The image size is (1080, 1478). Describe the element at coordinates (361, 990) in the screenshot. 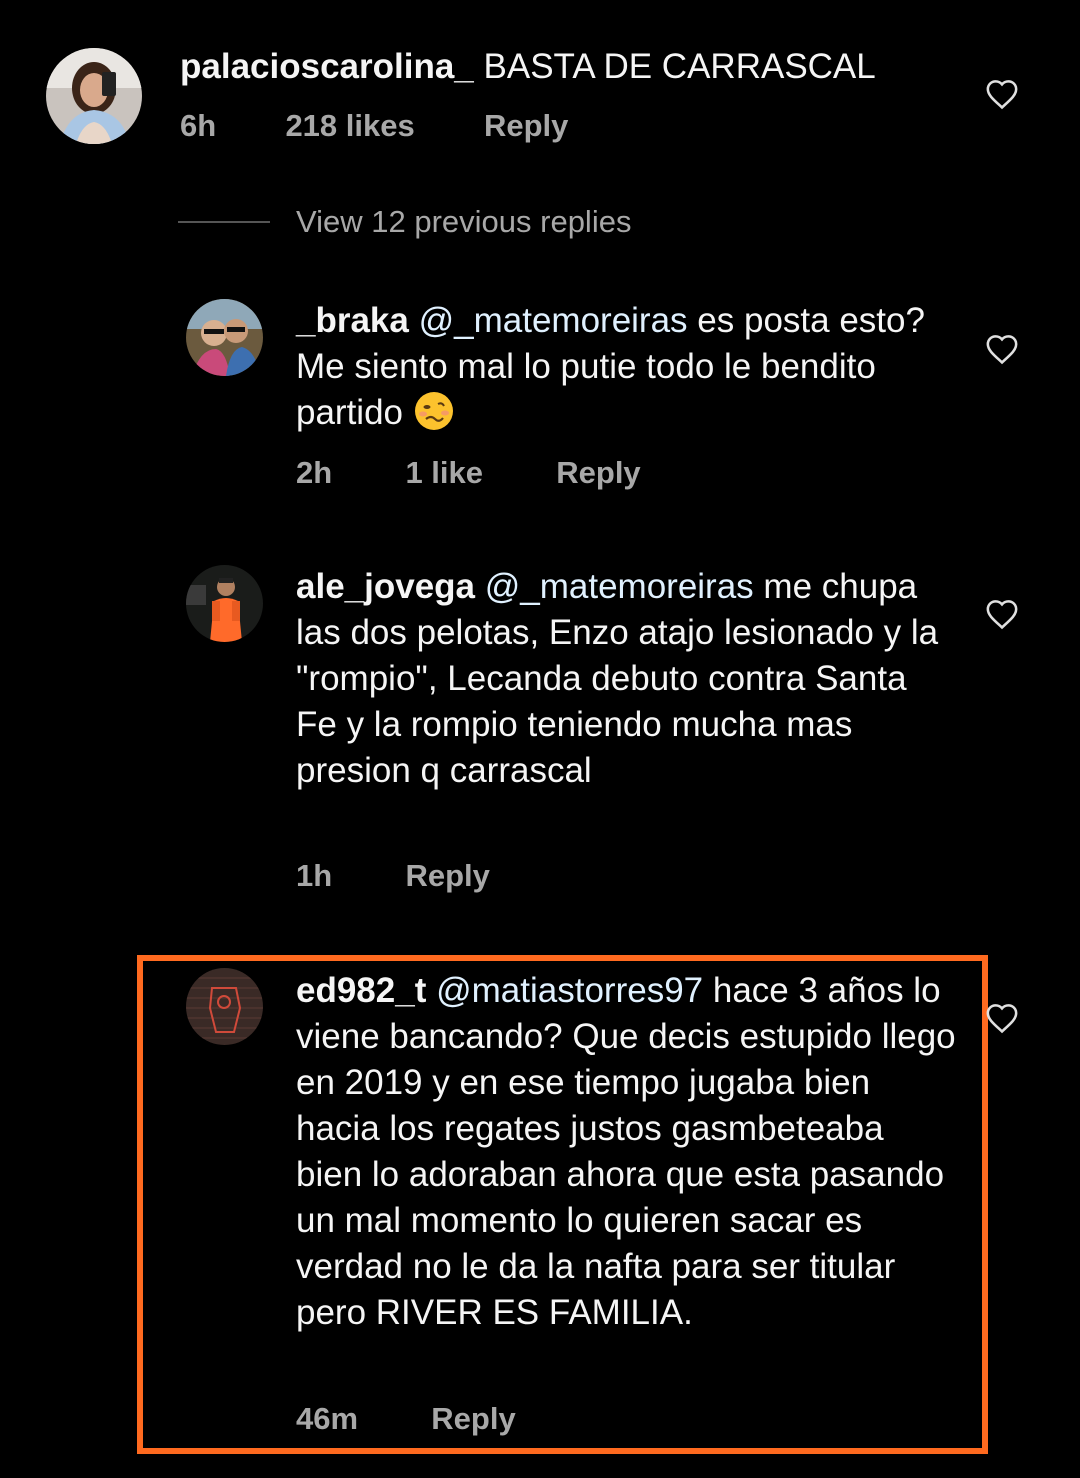

I see `username: ed982_t` at that location.